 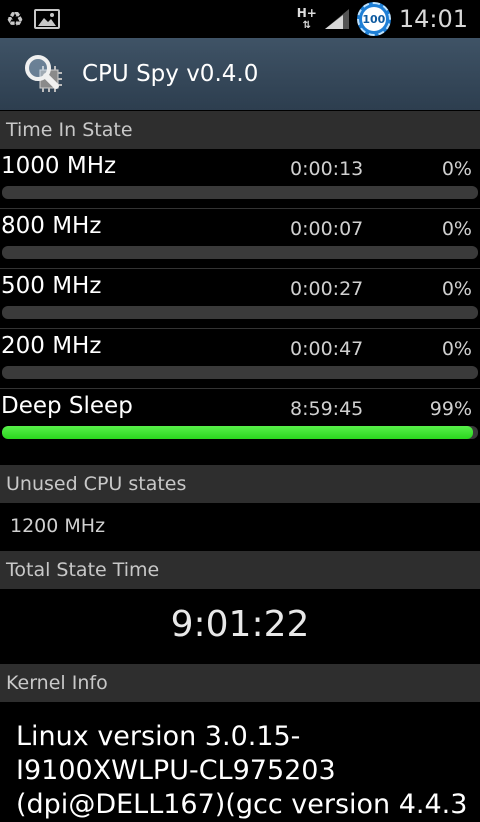 I want to click on state-row: 800 MHz 0:00:07 0%, so click(x=240, y=239).